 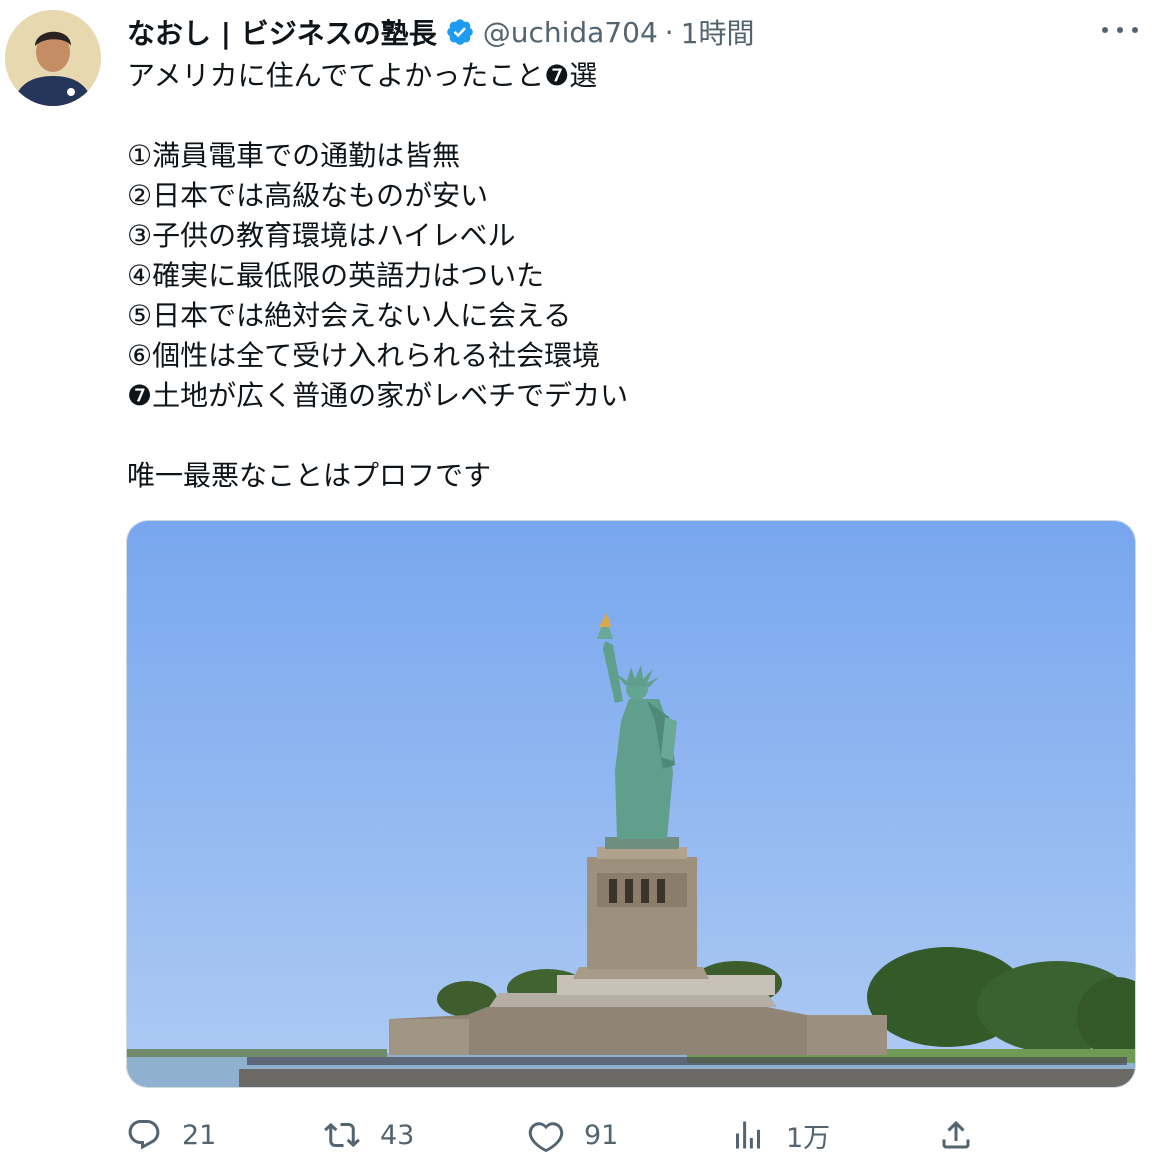 What do you see at coordinates (748, 1135) in the screenshot?
I see `analytics-icon` at bounding box center [748, 1135].